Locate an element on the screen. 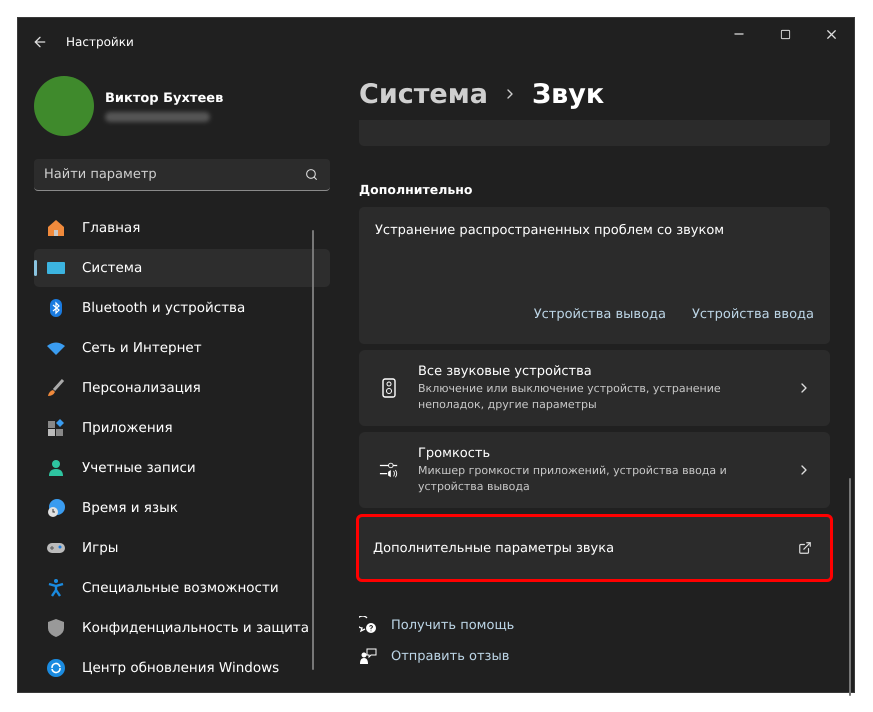 Image resolution: width=873 pixels, height=712 pixels. nav-item: Система is located at coordinates (182, 268).